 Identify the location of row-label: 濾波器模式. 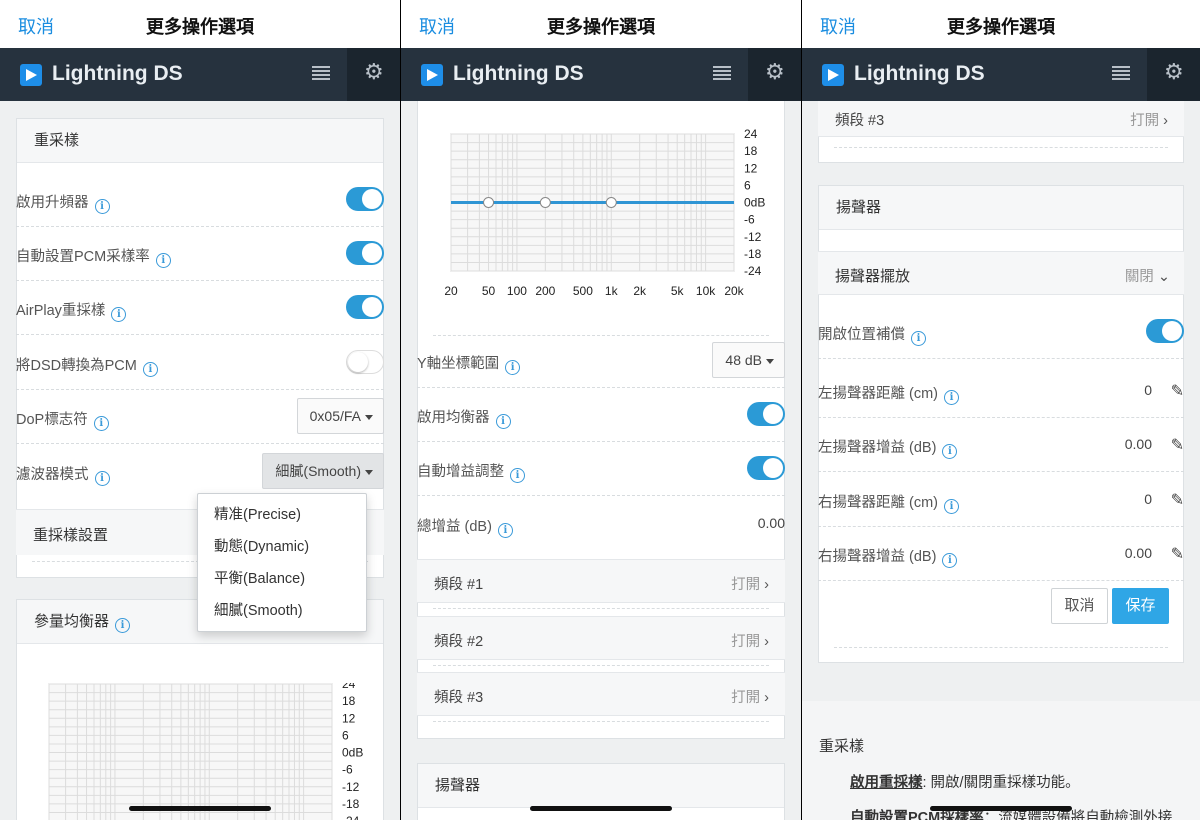
(52, 475).